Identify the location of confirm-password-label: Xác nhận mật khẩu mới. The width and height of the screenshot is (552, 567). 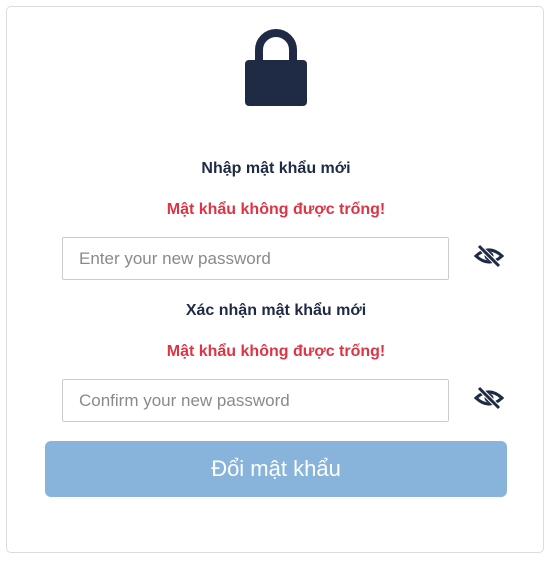
(276, 310).